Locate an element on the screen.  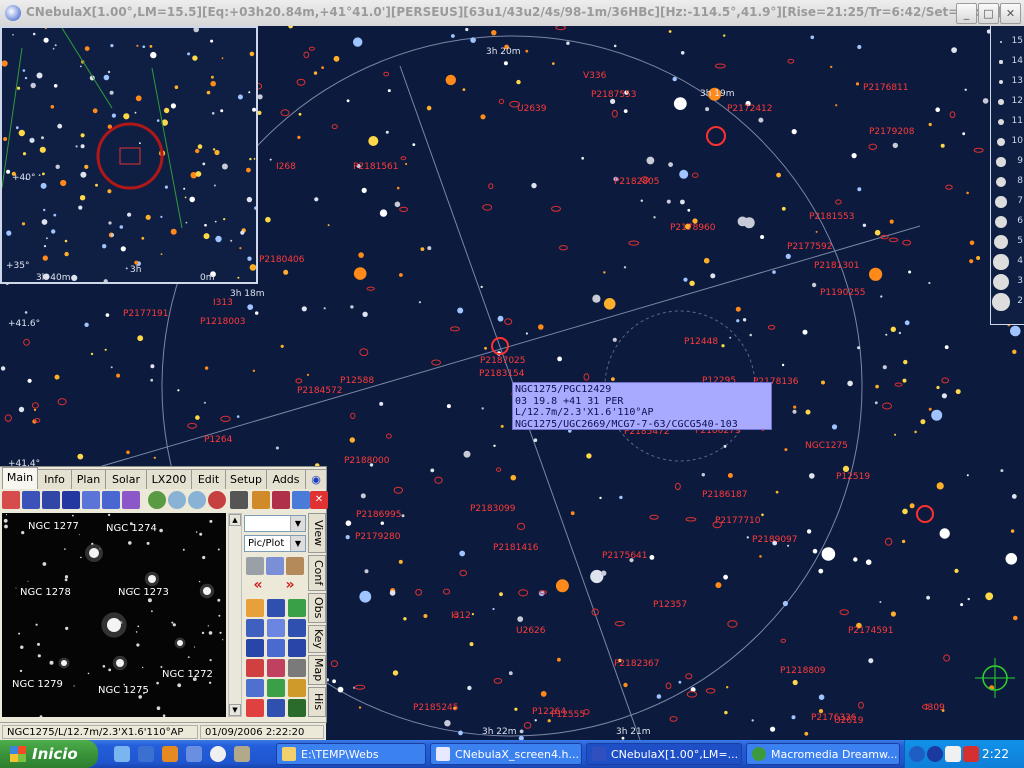
media-icon is located at coordinates (218, 754).